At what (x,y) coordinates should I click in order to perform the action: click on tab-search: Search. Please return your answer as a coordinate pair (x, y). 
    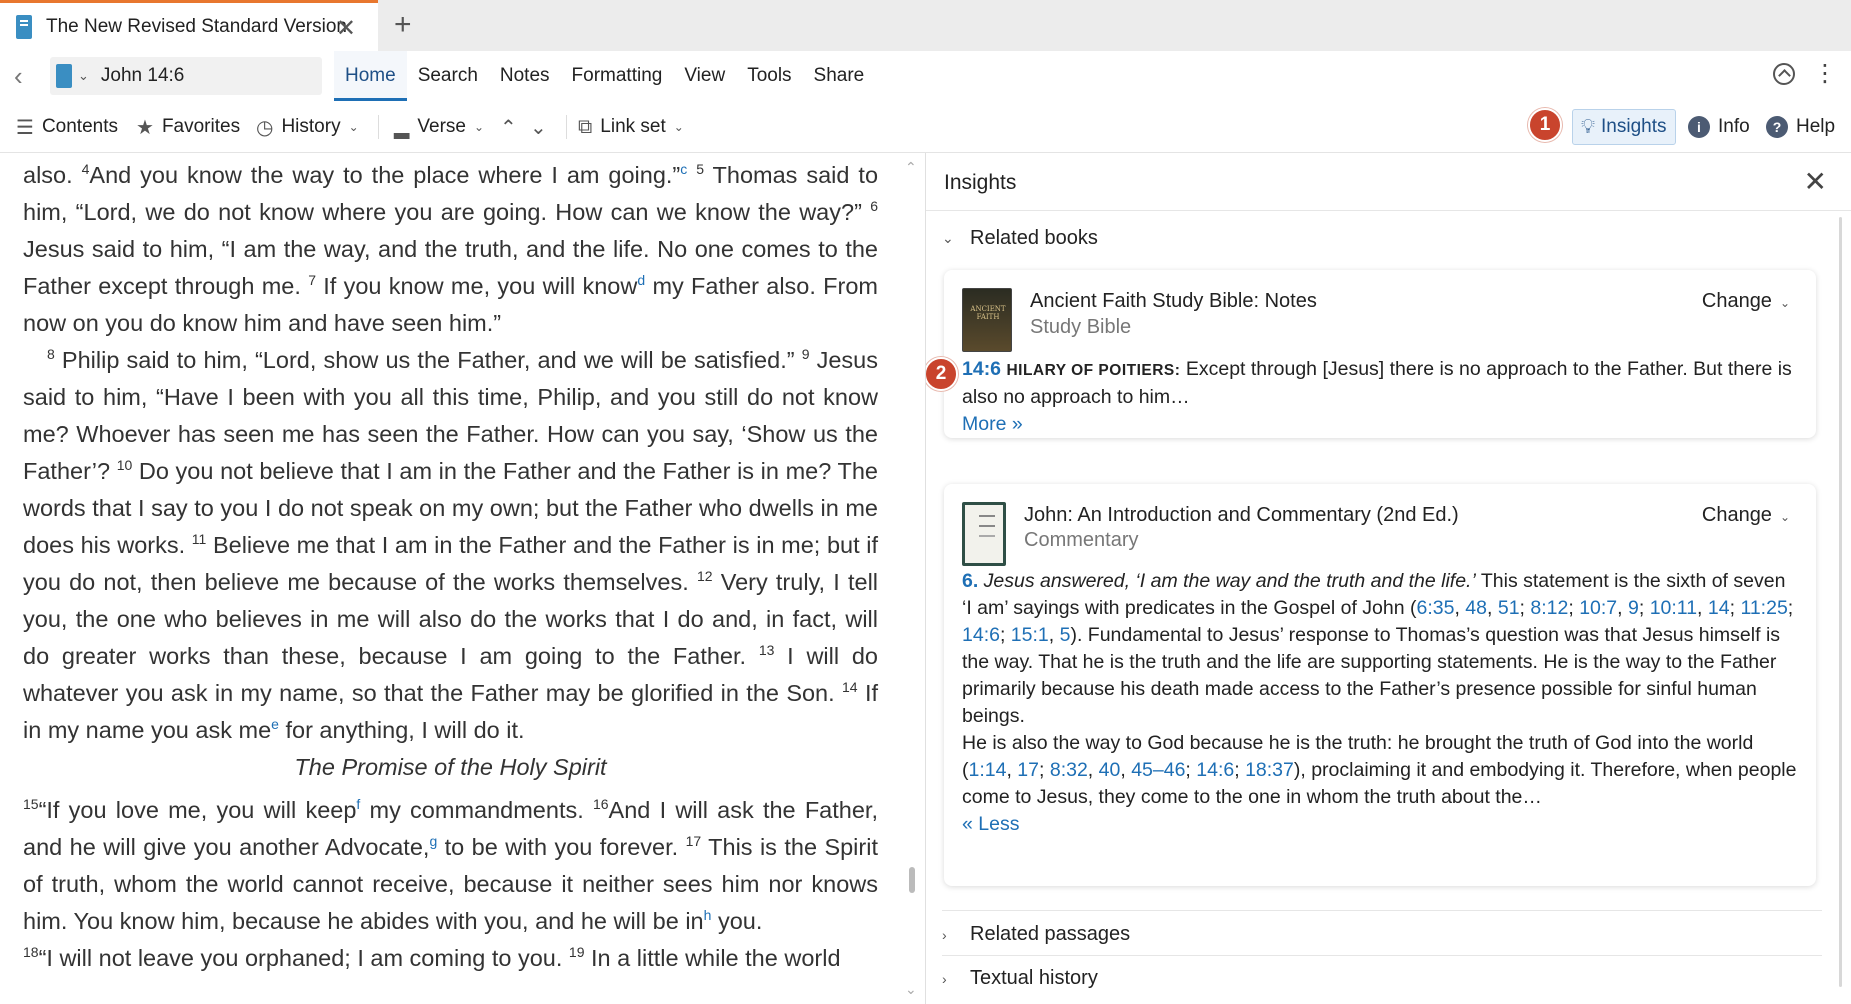
    Looking at the image, I should click on (448, 76).